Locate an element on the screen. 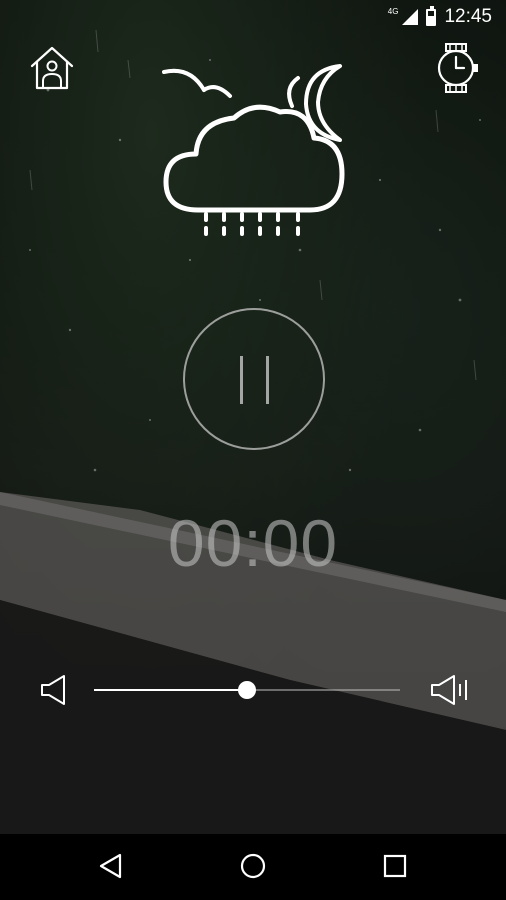 The image size is (506, 900). nav-back-button is located at coordinates (111, 867).